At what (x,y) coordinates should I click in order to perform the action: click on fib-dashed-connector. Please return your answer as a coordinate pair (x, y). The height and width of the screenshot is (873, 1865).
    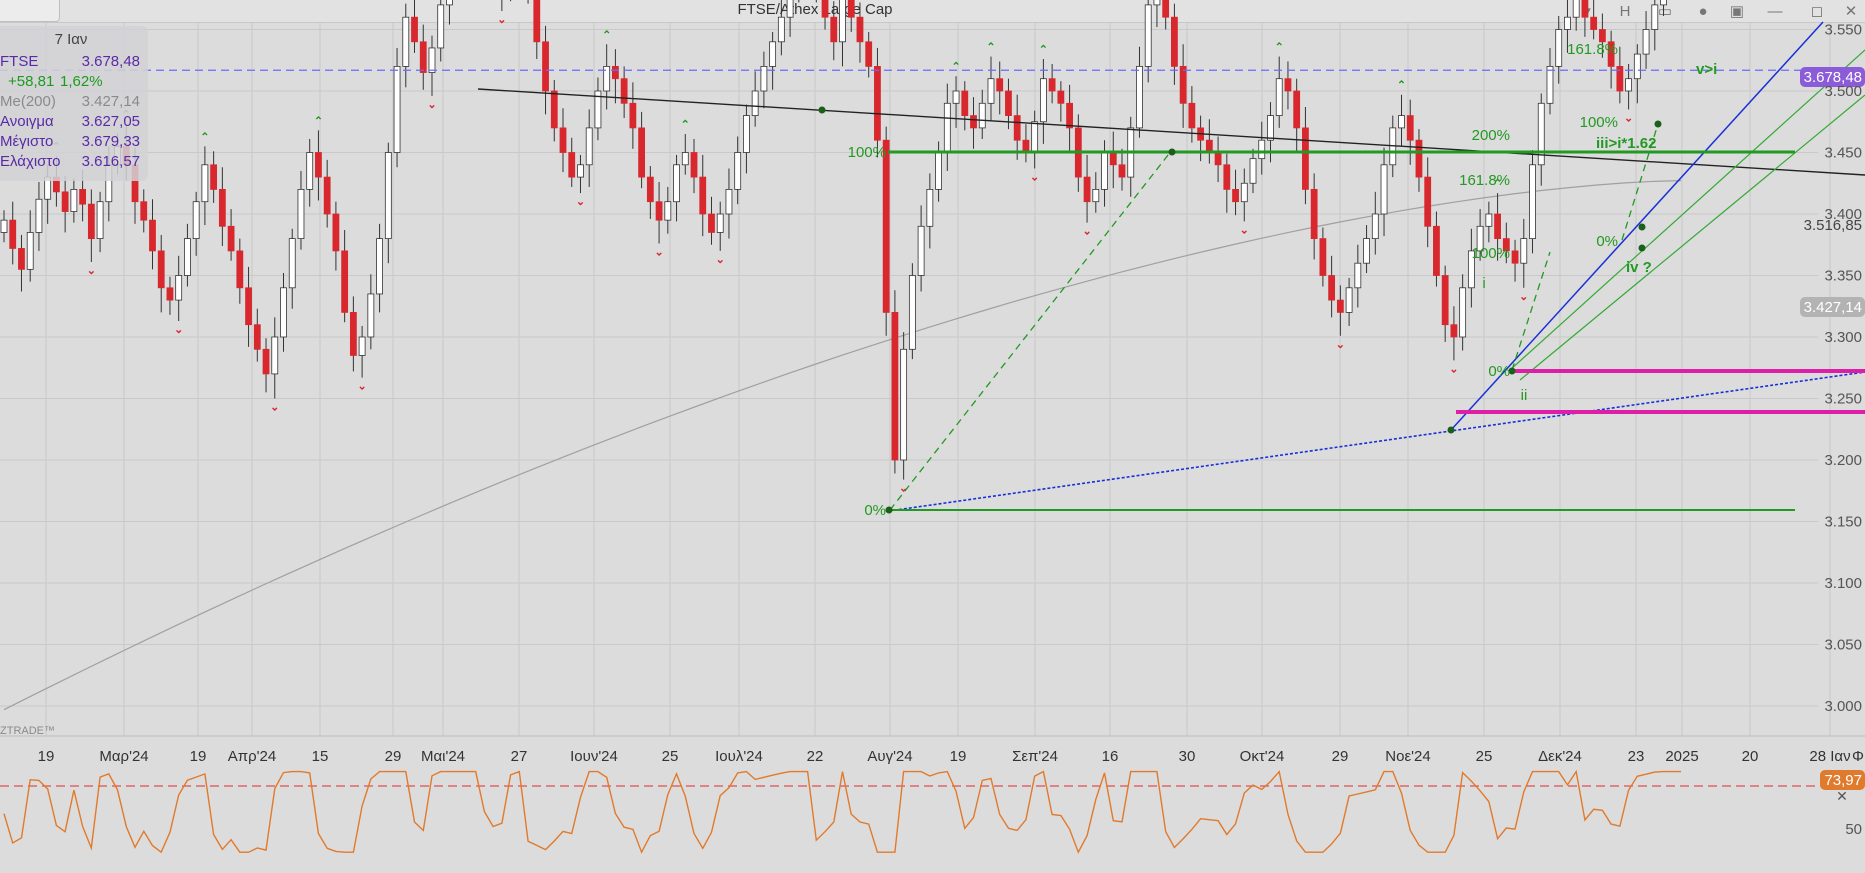
    Looking at the image, I should click on (1531, 311).